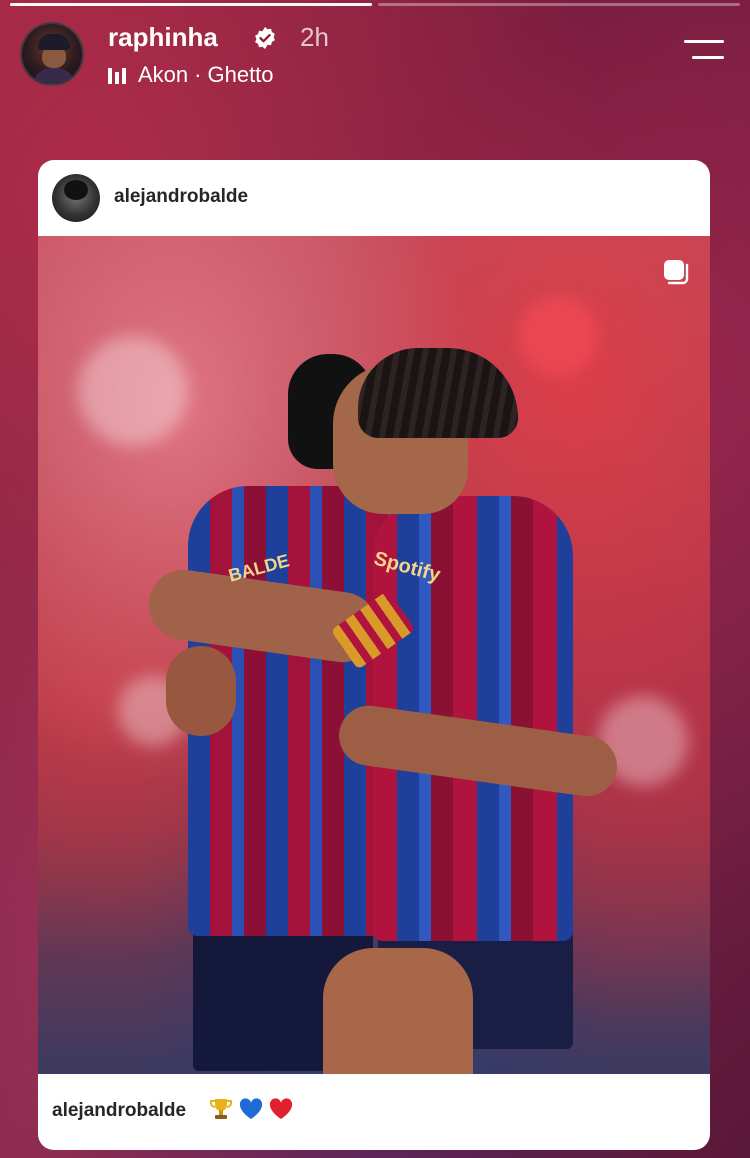 This screenshot has width=750, height=1158. What do you see at coordinates (438, 393) in the screenshot?
I see `player-hair` at bounding box center [438, 393].